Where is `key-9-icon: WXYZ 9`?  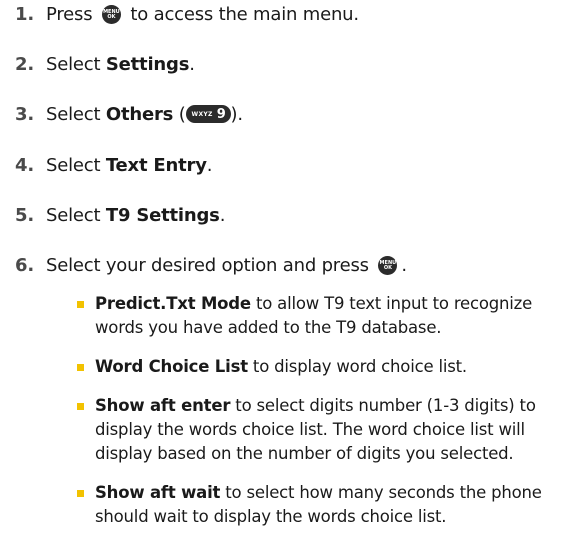
key-9-icon: WXYZ 9 is located at coordinates (208, 114).